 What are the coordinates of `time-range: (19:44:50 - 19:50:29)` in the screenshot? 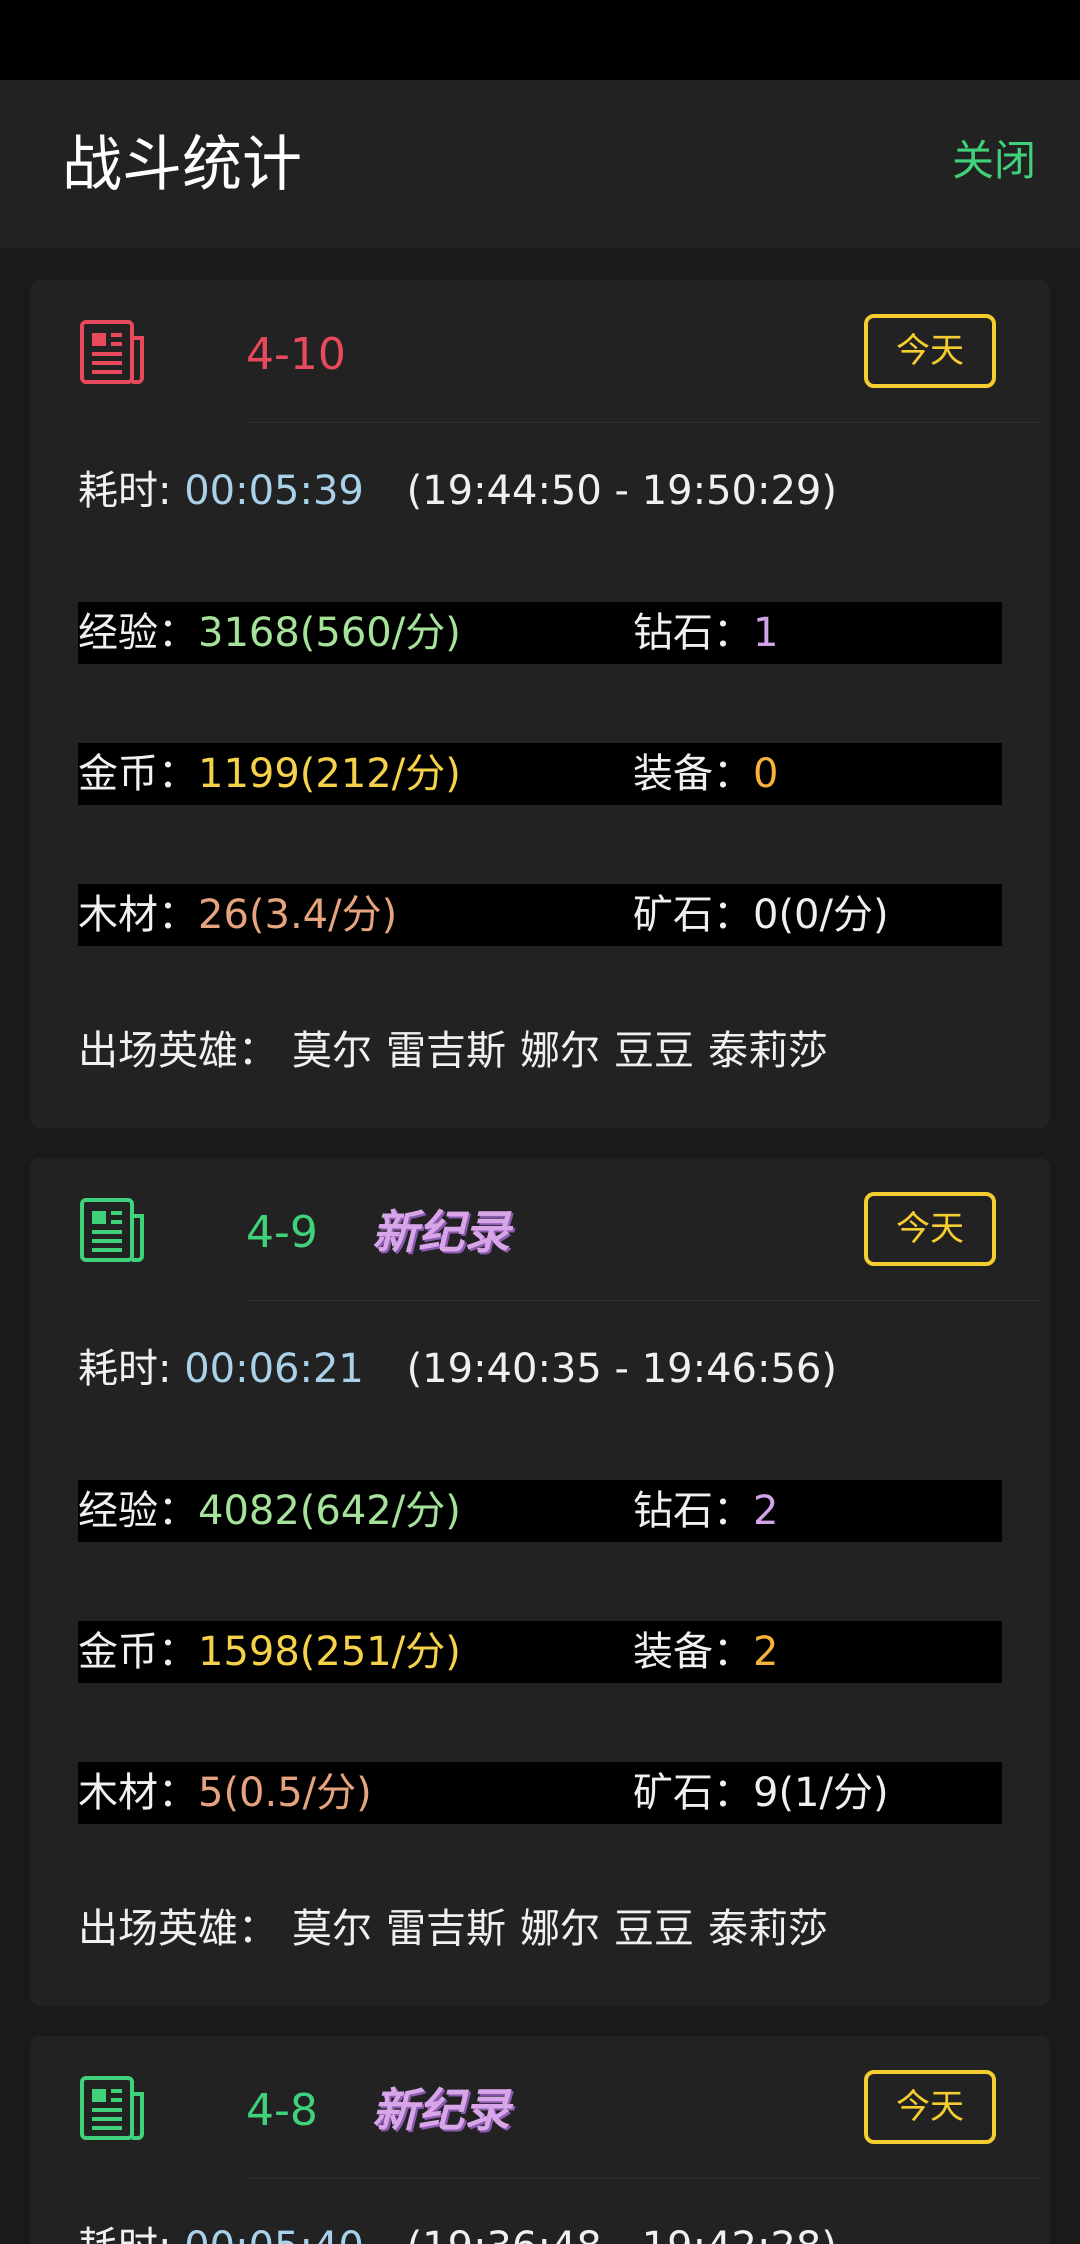 It's located at (621, 491).